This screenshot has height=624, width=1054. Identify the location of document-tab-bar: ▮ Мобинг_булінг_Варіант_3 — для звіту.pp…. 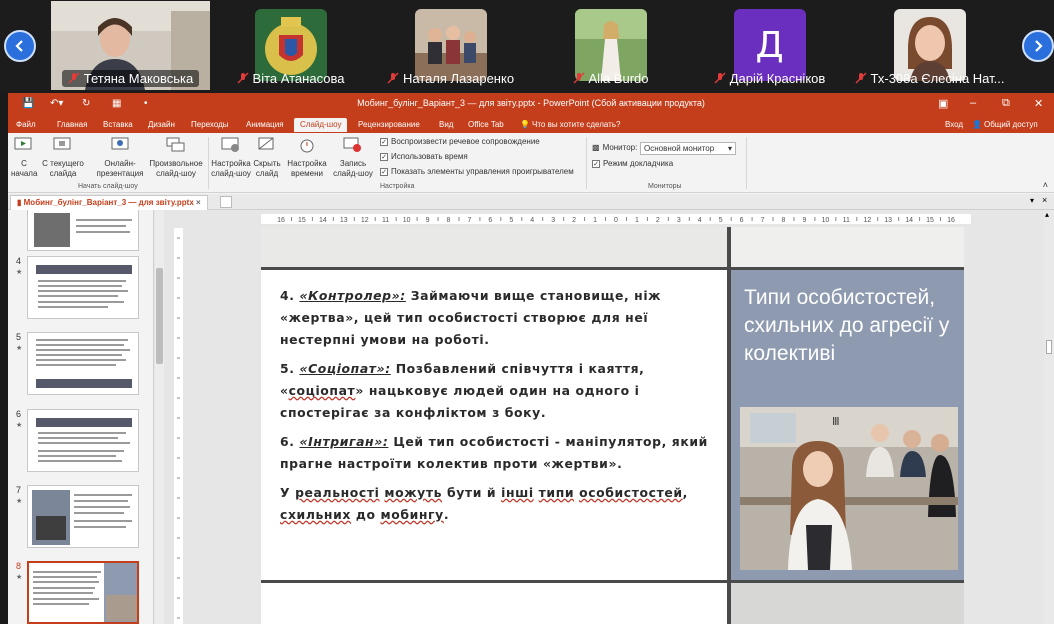
(531, 202).